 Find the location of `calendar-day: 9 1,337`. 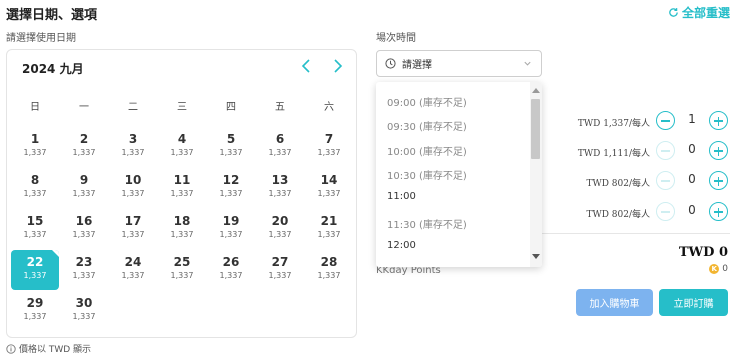

calendar-day: 9 1,337 is located at coordinates (84, 188).